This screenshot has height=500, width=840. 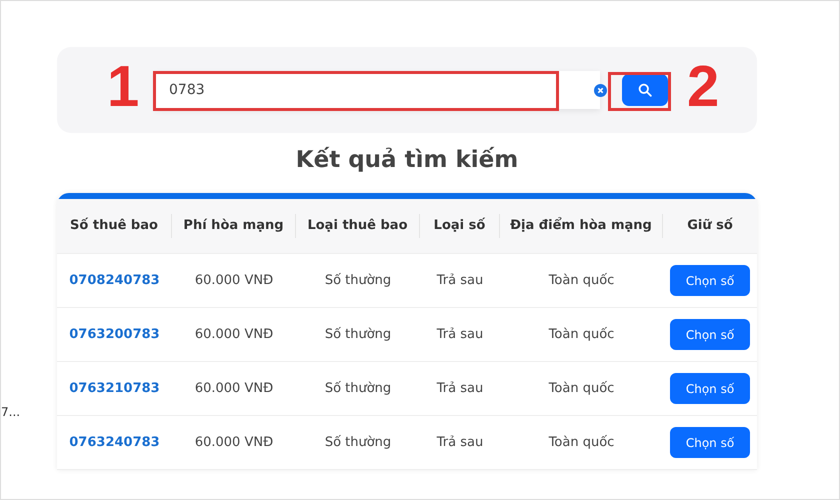 I want to click on annotation-number: 1, so click(x=123, y=87).